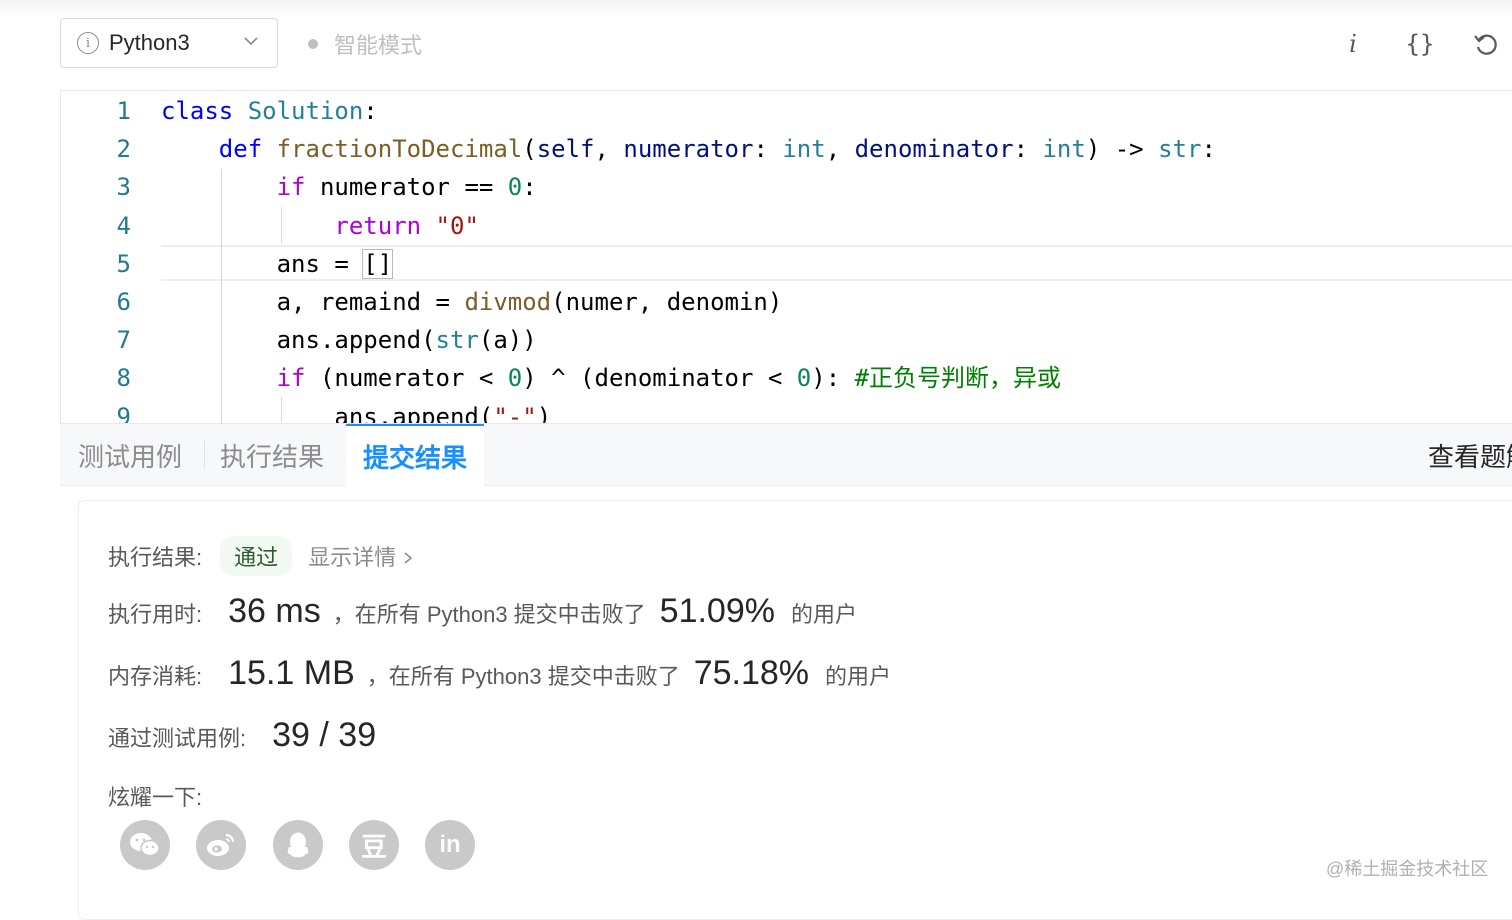 This screenshot has width=1512, height=920. Describe the element at coordinates (123, 225) in the screenshot. I see `line-number: 4` at that location.